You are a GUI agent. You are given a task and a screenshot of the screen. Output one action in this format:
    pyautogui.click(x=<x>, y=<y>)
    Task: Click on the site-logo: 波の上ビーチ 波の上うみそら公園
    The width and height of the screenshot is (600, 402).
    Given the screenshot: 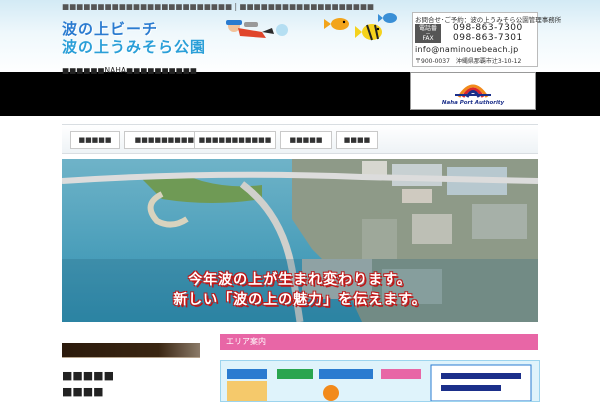 What is the action you would take?
    pyautogui.click(x=137, y=36)
    